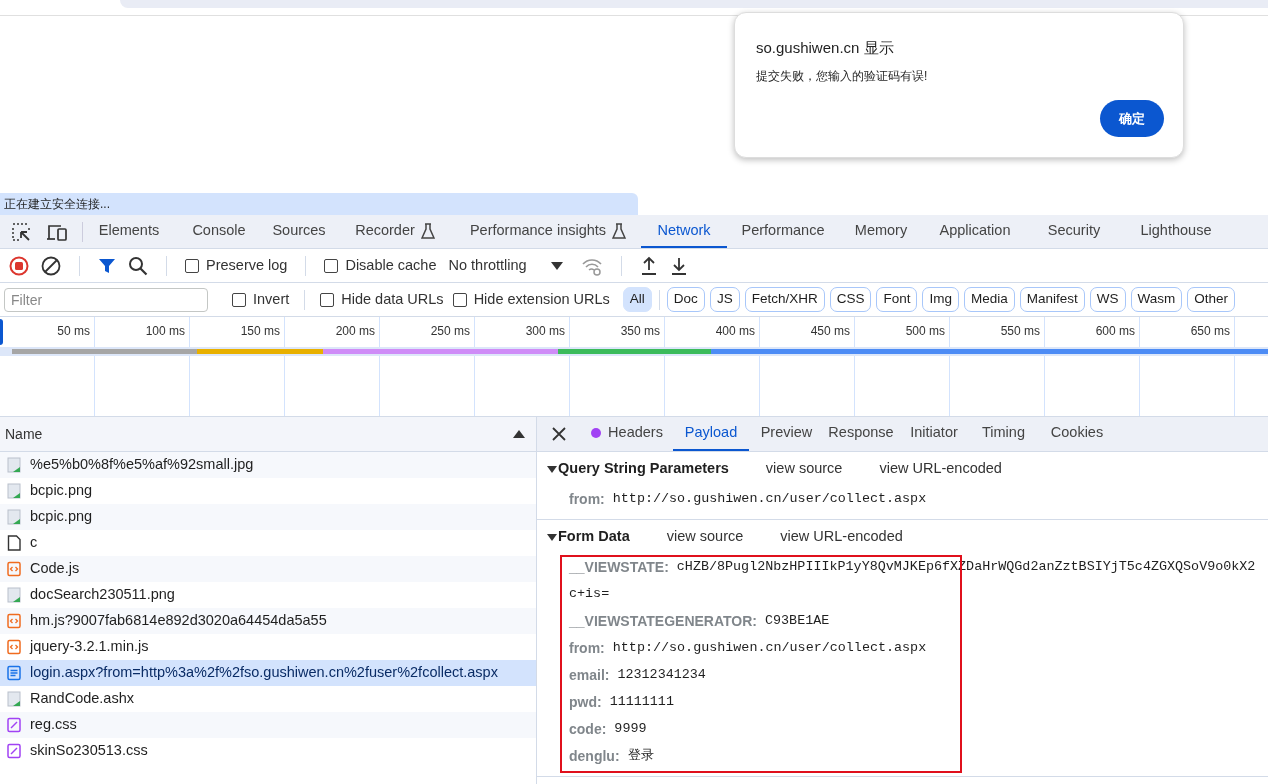 This screenshot has height=784, width=1268. I want to click on request-name: %e5%b0%8f%e5%af%92small.jpg, so click(142, 465).